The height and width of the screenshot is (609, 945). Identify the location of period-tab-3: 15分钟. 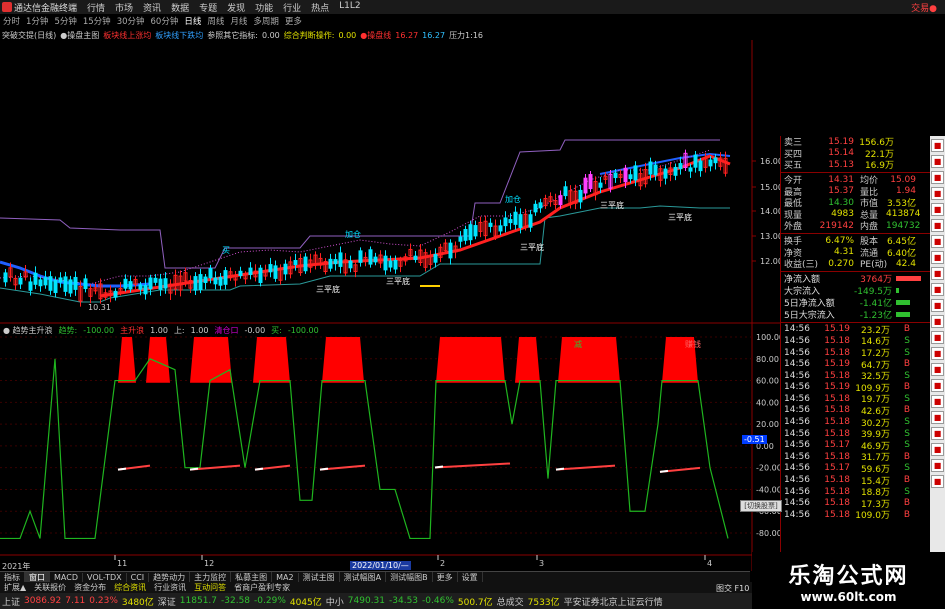
(97, 21).